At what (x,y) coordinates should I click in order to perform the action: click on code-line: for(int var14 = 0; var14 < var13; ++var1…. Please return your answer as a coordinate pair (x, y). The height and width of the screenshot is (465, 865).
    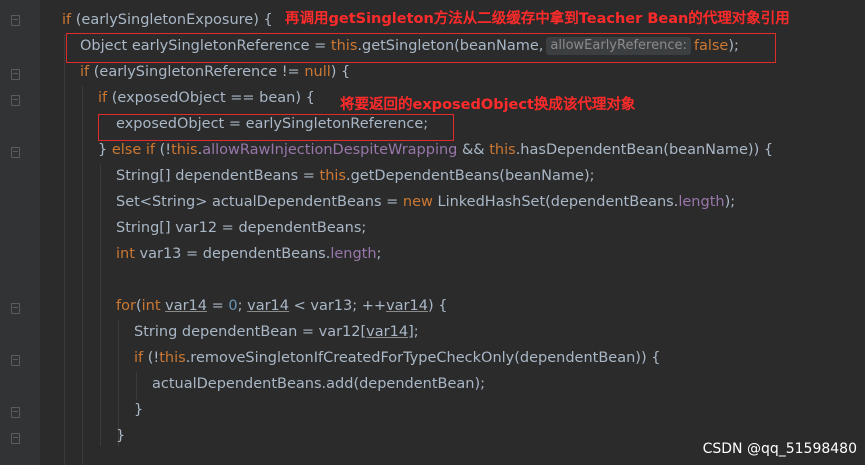
    Looking at the image, I should click on (282, 306).